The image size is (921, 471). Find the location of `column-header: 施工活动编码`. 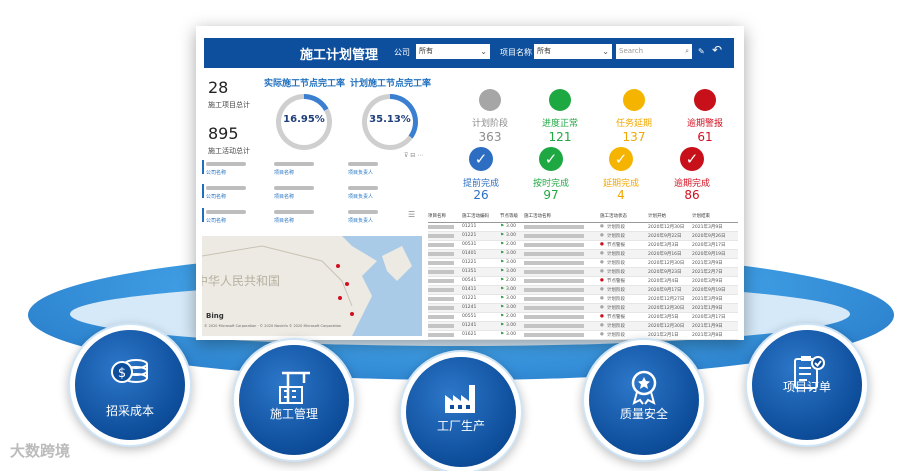

column-header: 施工活动编码 is located at coordinates (475, 216).